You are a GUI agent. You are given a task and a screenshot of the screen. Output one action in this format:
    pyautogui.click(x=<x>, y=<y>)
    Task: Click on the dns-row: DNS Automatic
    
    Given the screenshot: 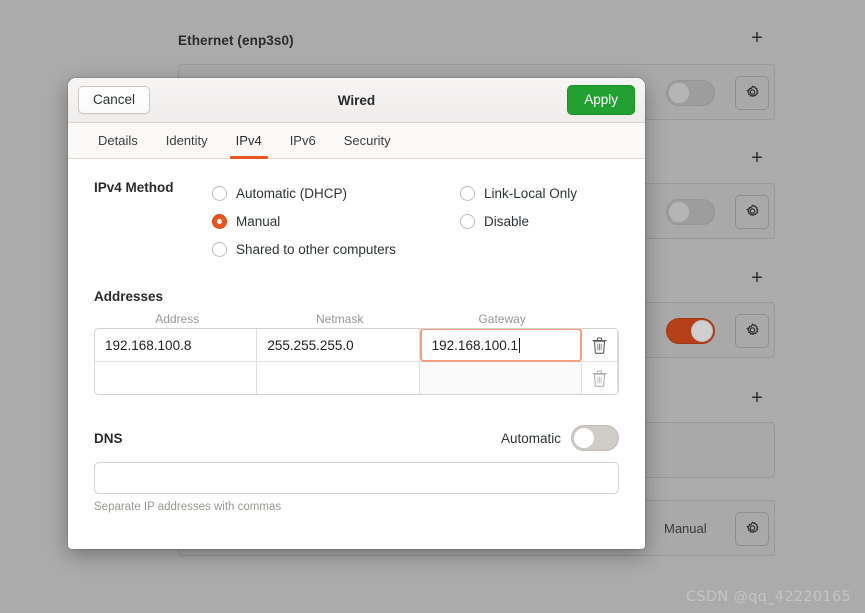 What is the action you would take?
    pyautogui.click(x=356, y=438)
    